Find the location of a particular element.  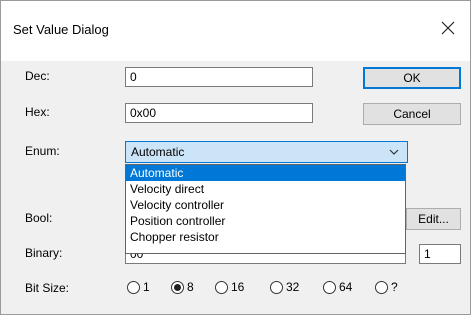

close-icon is located at coordinates (448, 28).